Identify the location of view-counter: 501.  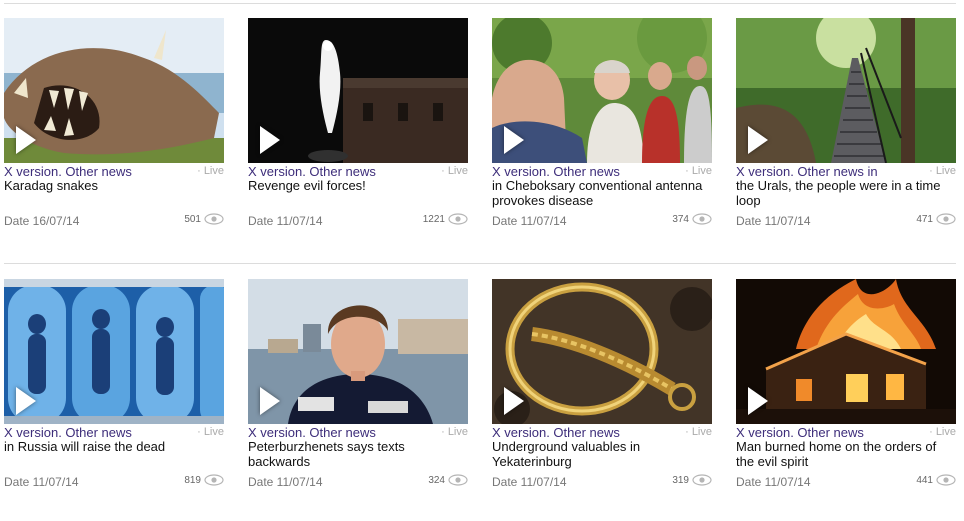
(204, 219).